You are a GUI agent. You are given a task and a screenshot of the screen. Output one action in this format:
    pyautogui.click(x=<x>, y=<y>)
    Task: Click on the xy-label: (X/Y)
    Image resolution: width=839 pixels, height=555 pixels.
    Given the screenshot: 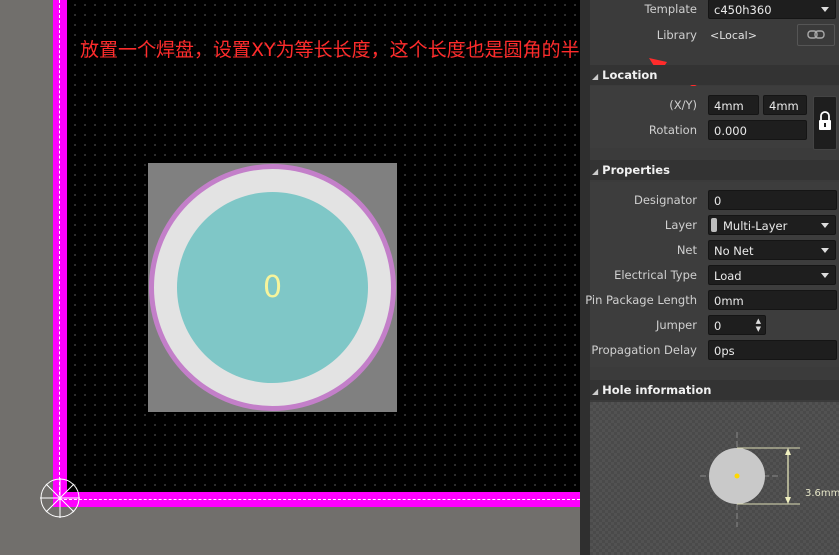 What is the action you would take?
    pyautogui.click(x=683, y=105)
    